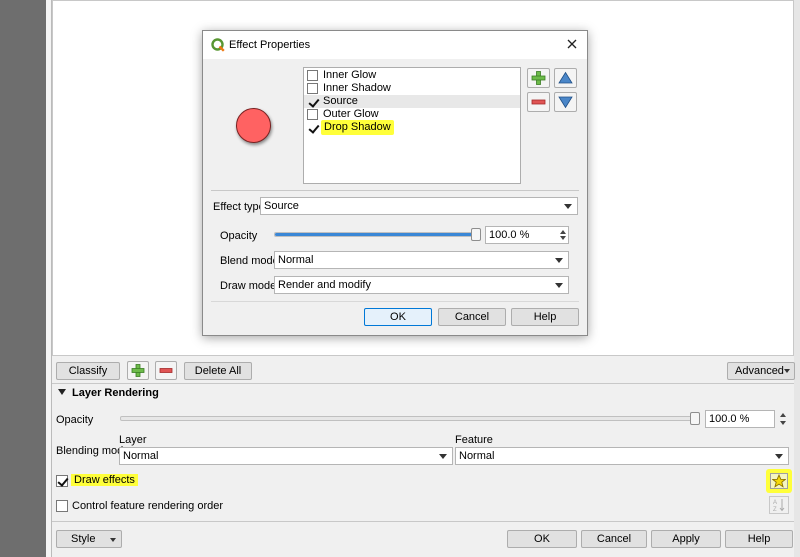 The width and height of the screenshot is (800, 557). What do you see at coordinates (26, 278) in the screenshot?
I see `left-dock` at bounding box center [26, 278].